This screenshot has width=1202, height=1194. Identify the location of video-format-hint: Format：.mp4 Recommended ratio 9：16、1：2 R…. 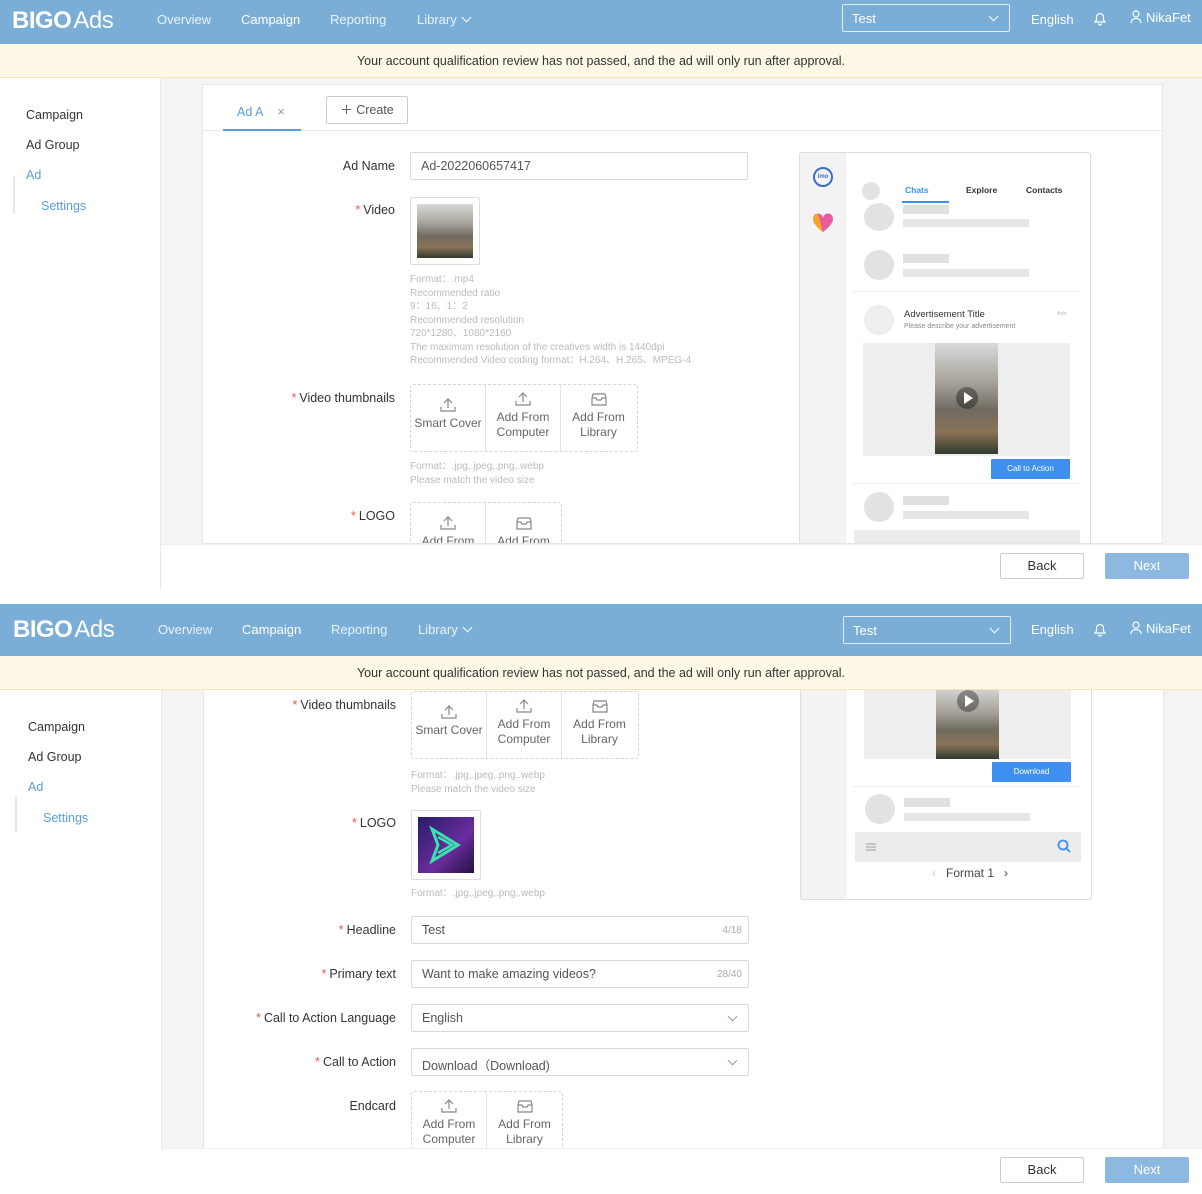
(551, 320).